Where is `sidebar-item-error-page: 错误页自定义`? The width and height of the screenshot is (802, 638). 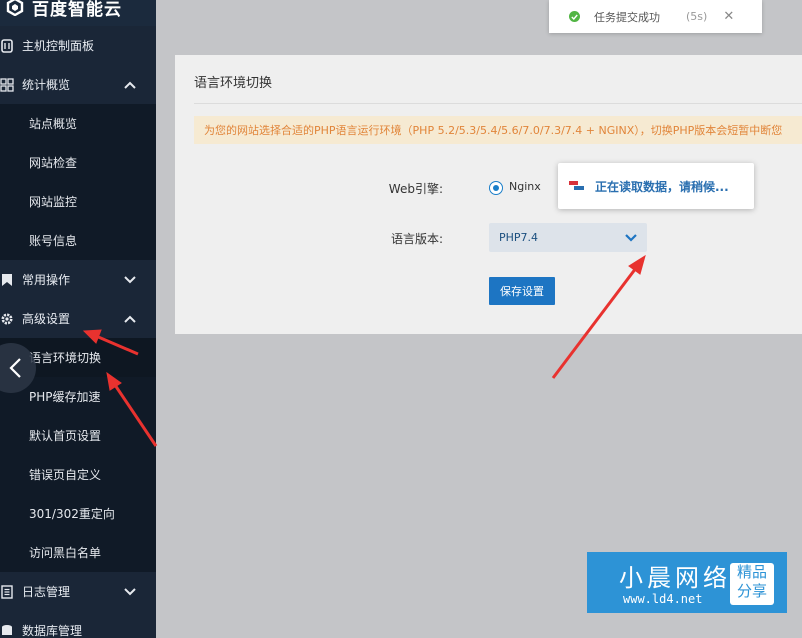
sidebar-item-error-page: 错误页自定义 is located at coordinates (78, 474).